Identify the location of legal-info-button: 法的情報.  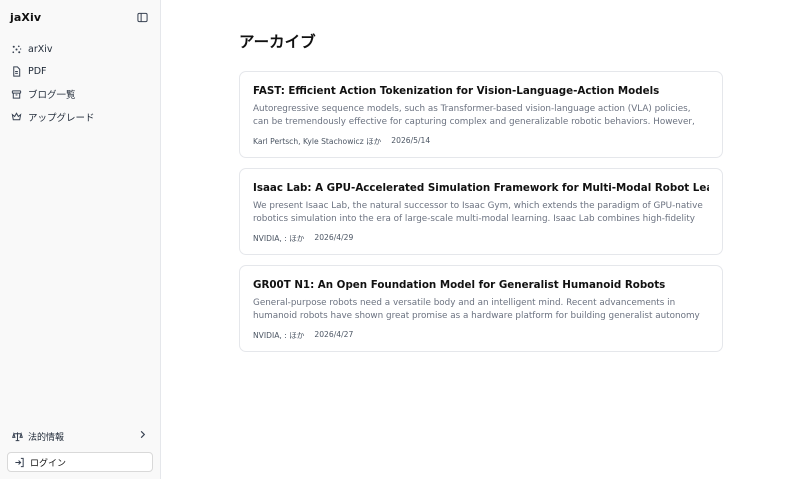
(80, 436).